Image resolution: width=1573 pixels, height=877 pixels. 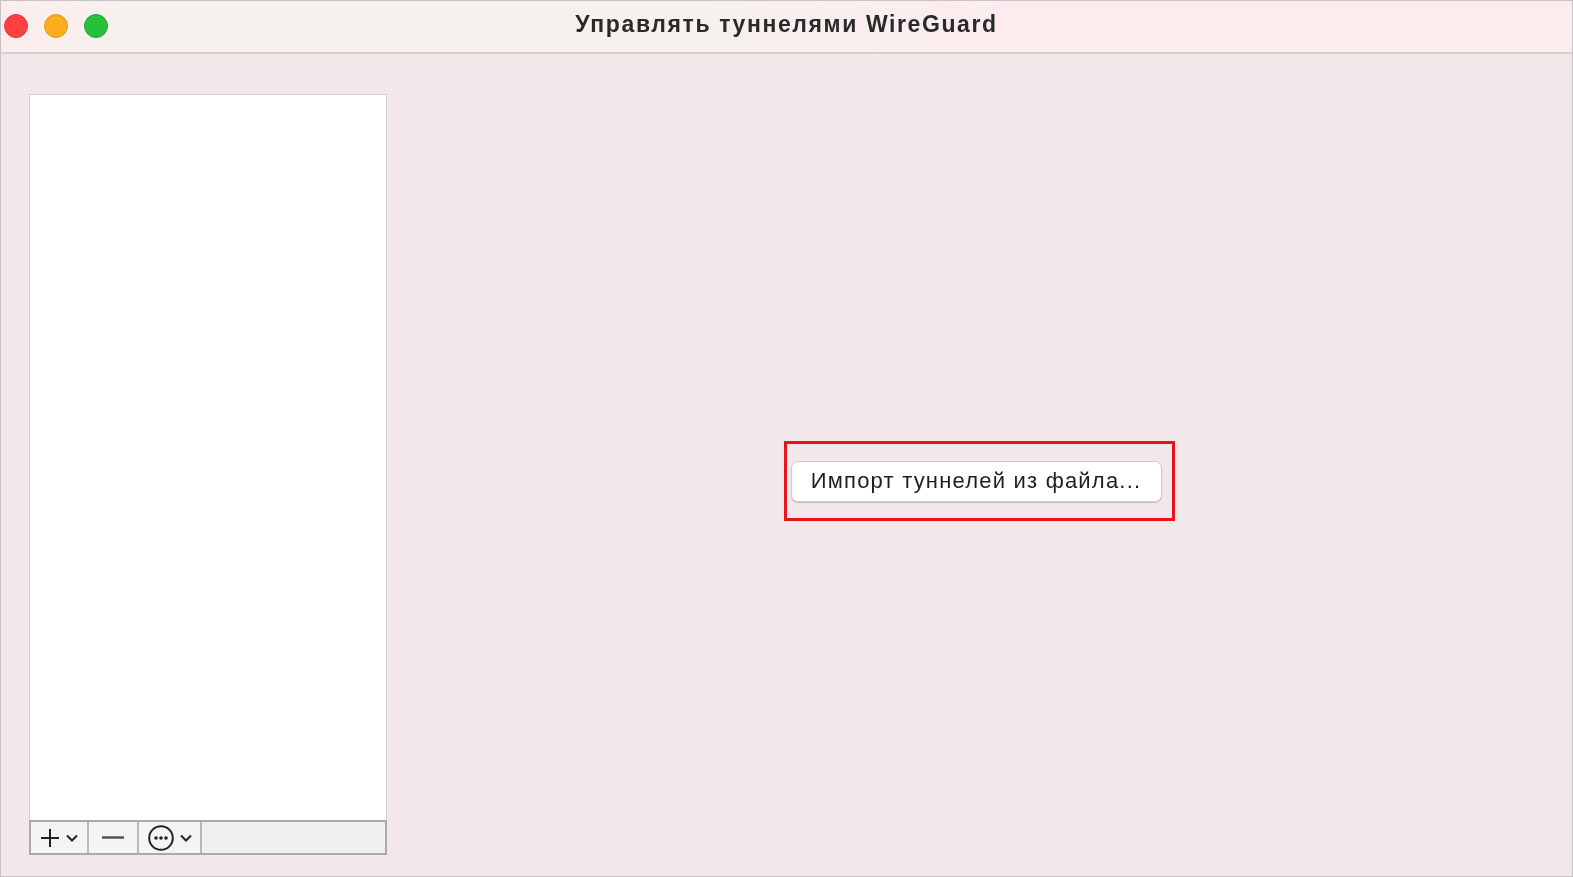 I want to click on ellipsis-circle-icon, so click(x=160, y=837).